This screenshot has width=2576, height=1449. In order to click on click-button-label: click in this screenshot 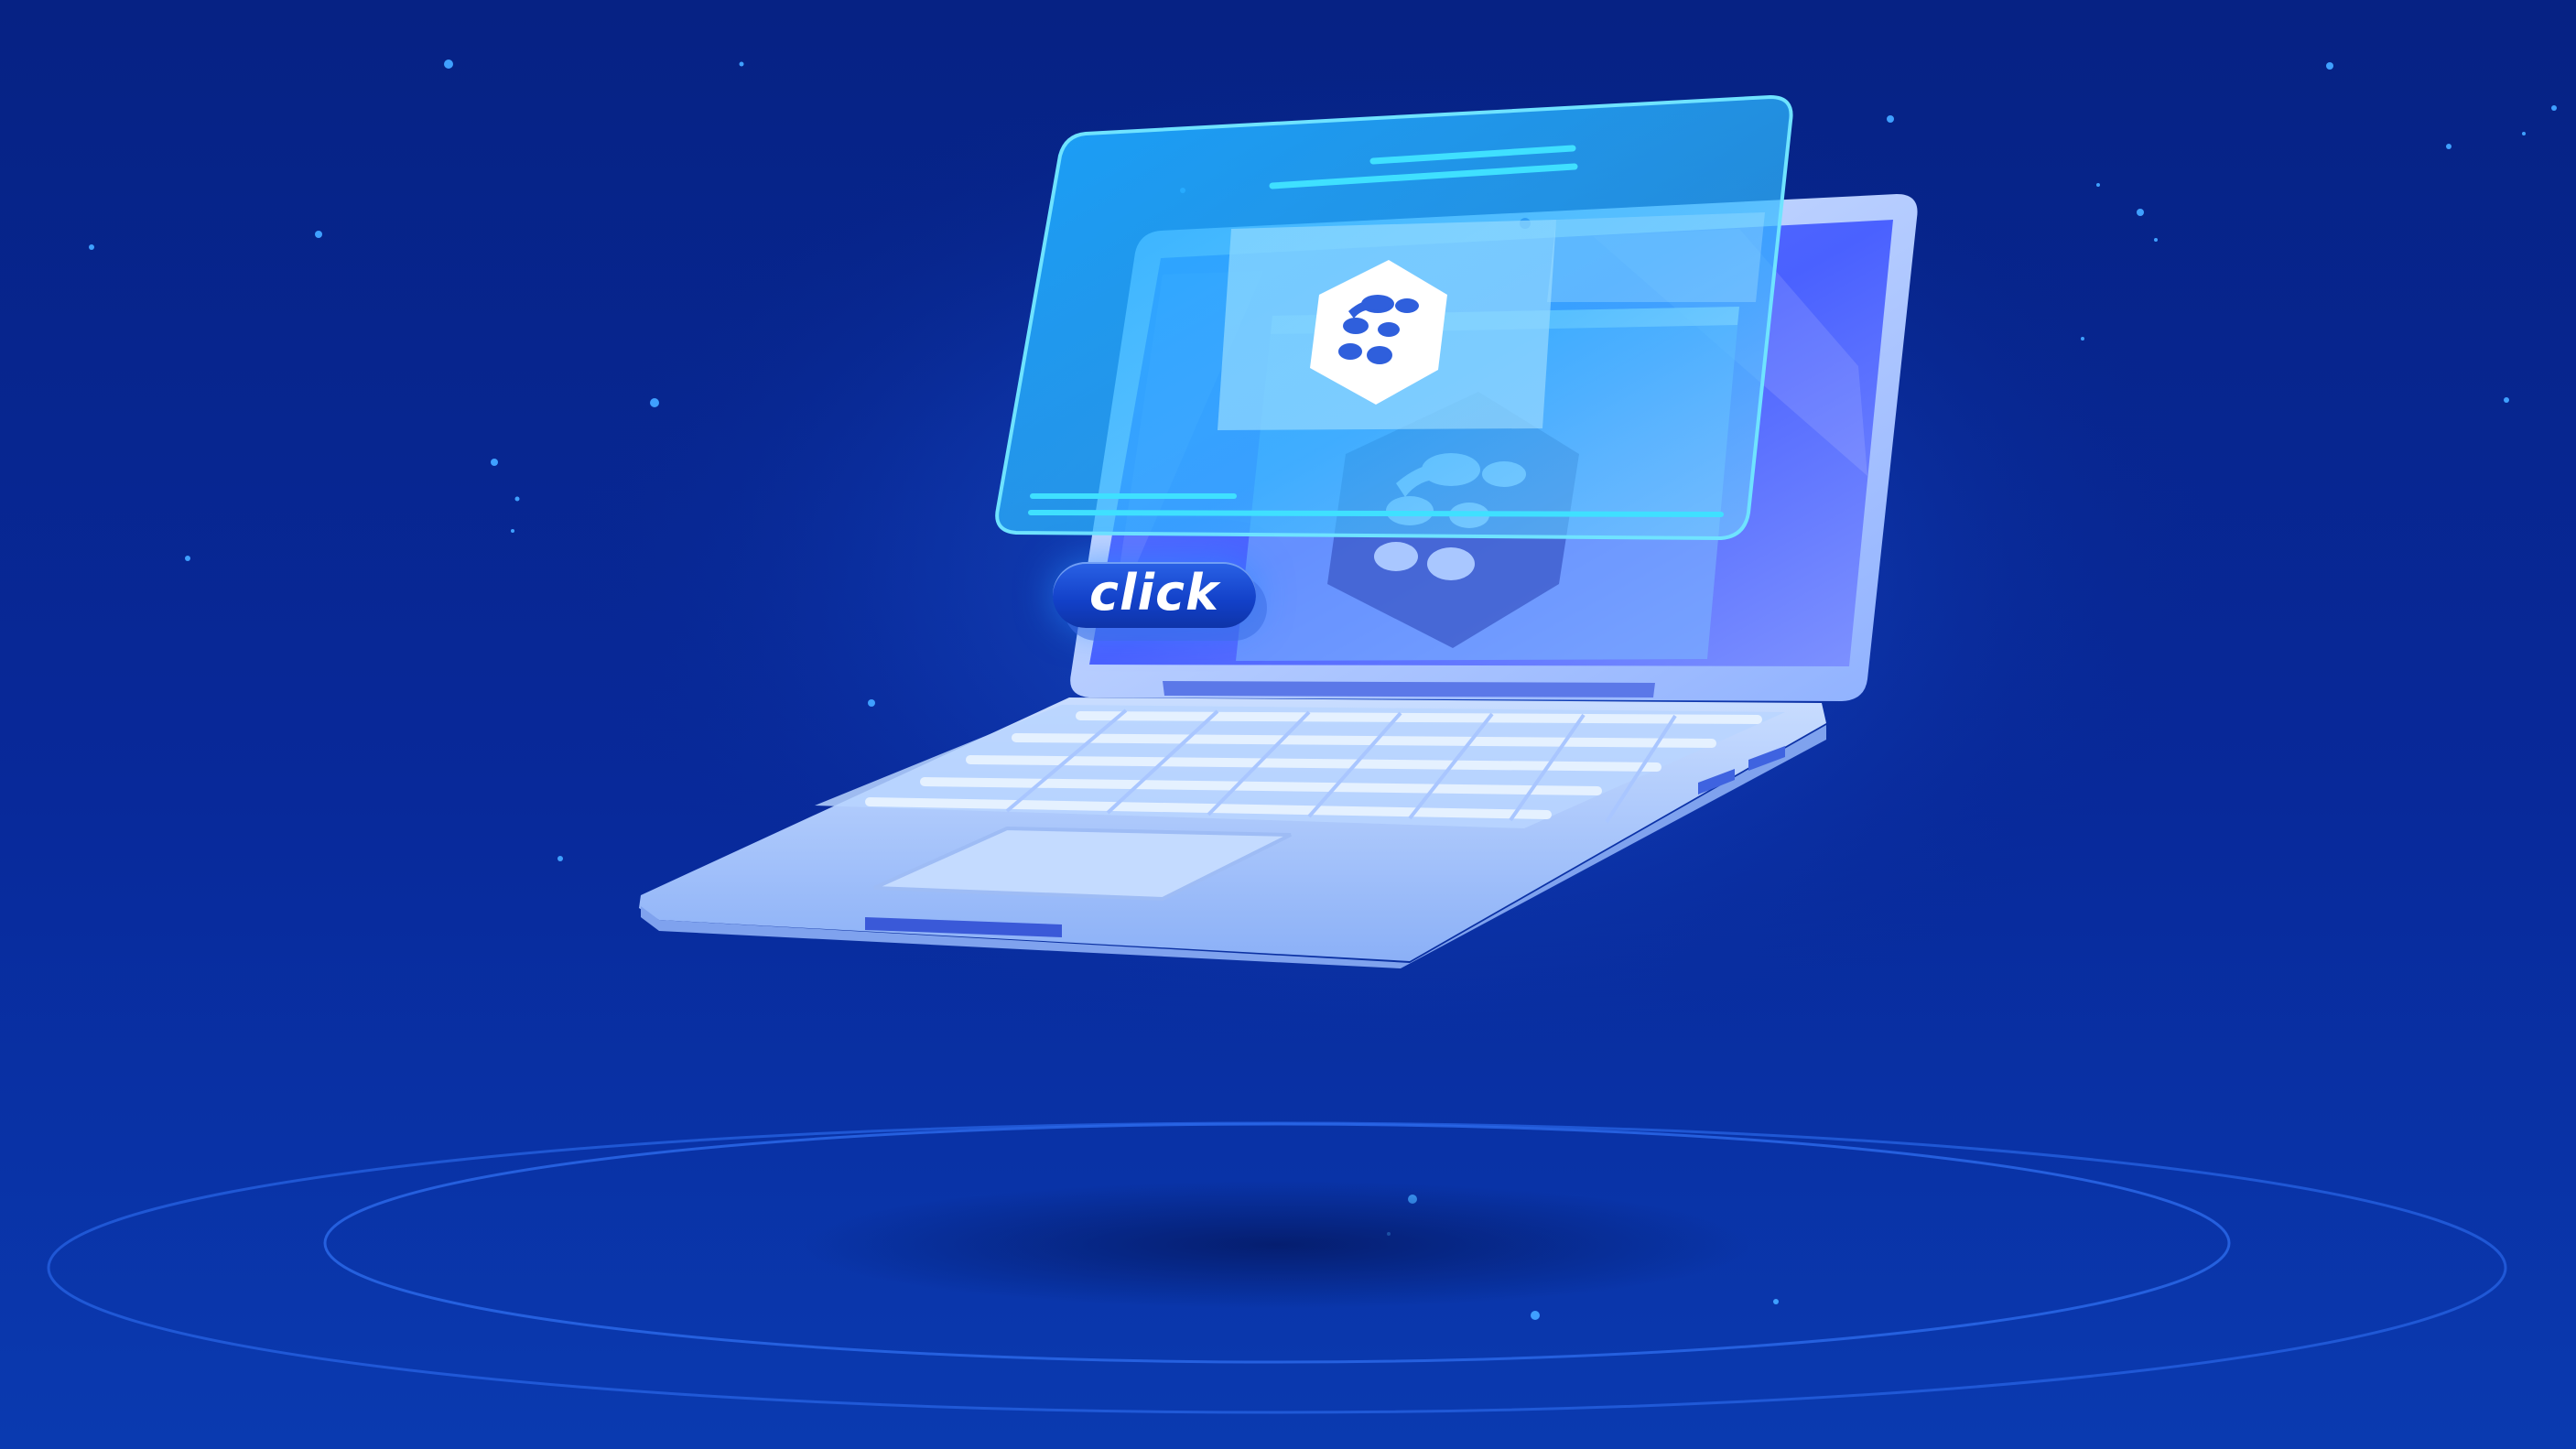, I will do `click(1154, 593)`.